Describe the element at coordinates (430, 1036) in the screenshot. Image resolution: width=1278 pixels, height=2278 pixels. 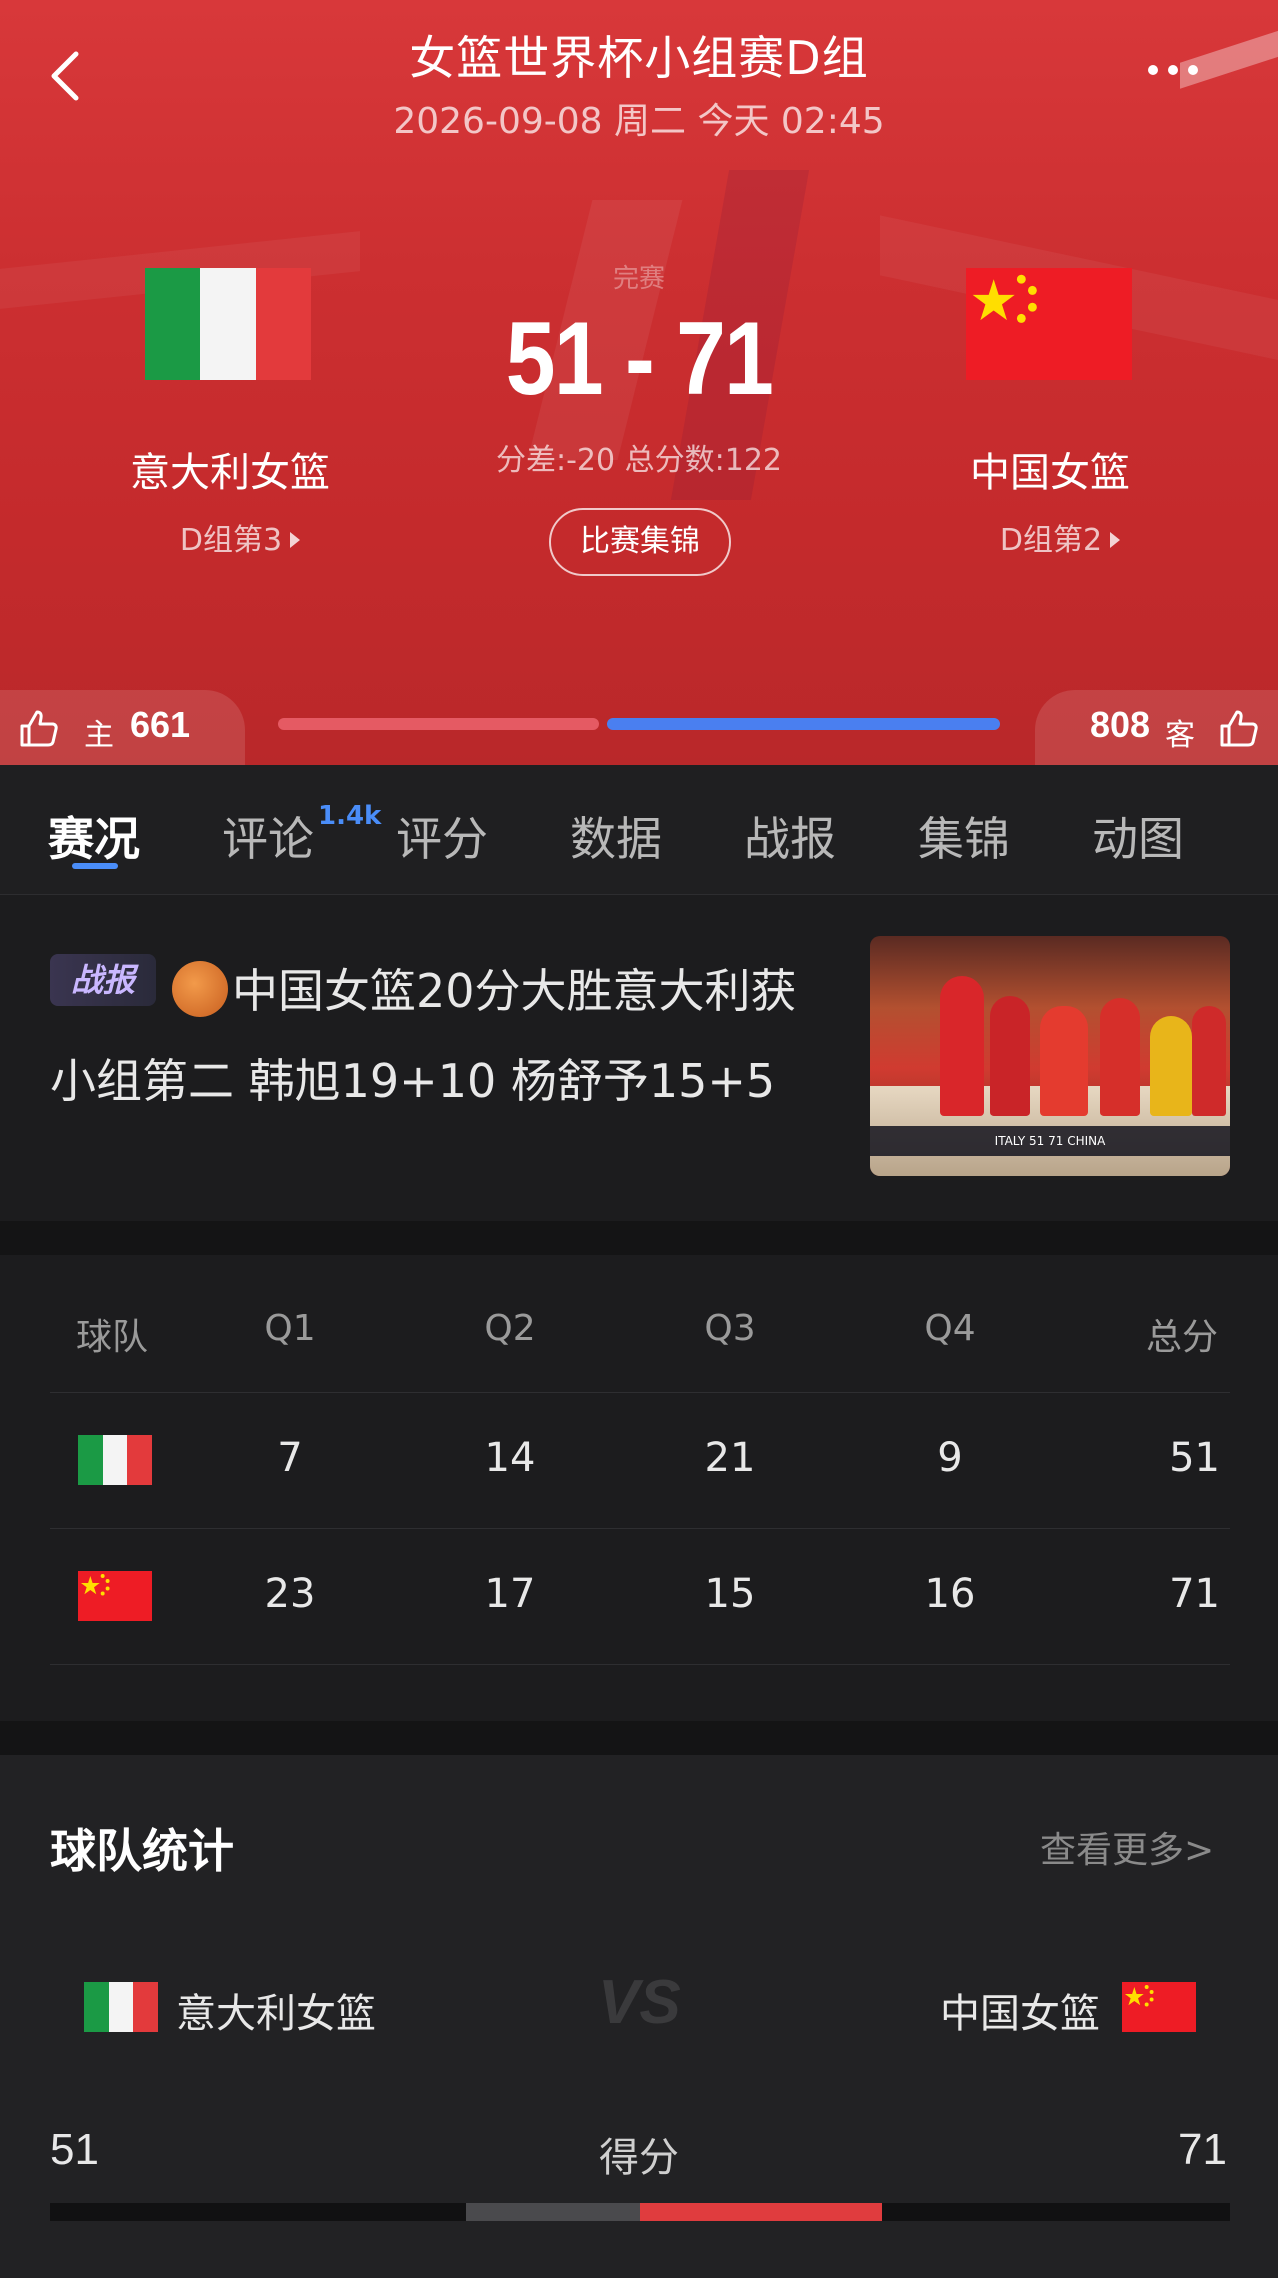
I see `news-headline: 中国女篮20分大胜意大利获小组第二 韩旭19+10 杨舒予15+5` at that location.